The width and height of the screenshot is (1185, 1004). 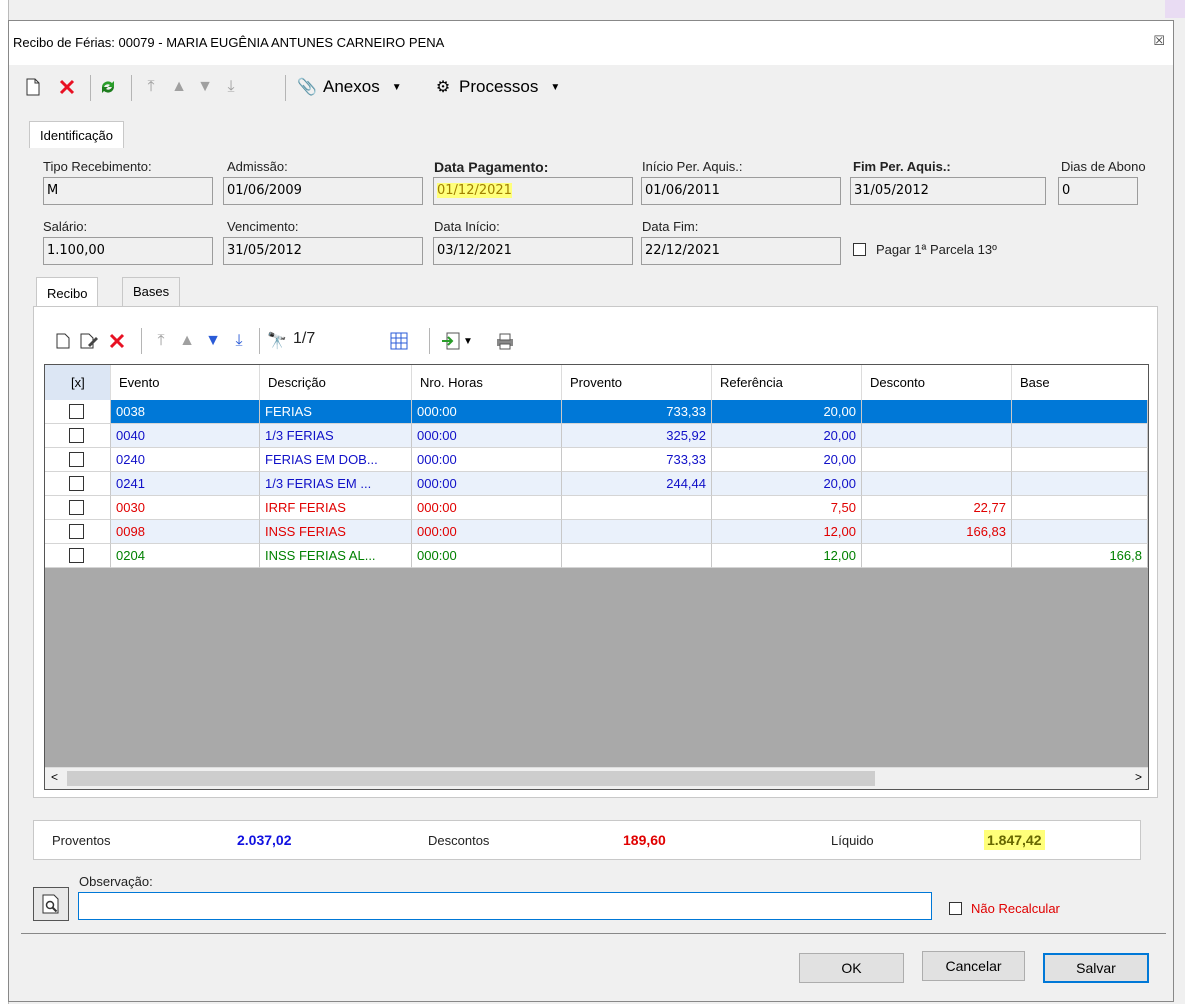 I want to click on column-header-descricao: Descrição, so click(x=336, y=382).